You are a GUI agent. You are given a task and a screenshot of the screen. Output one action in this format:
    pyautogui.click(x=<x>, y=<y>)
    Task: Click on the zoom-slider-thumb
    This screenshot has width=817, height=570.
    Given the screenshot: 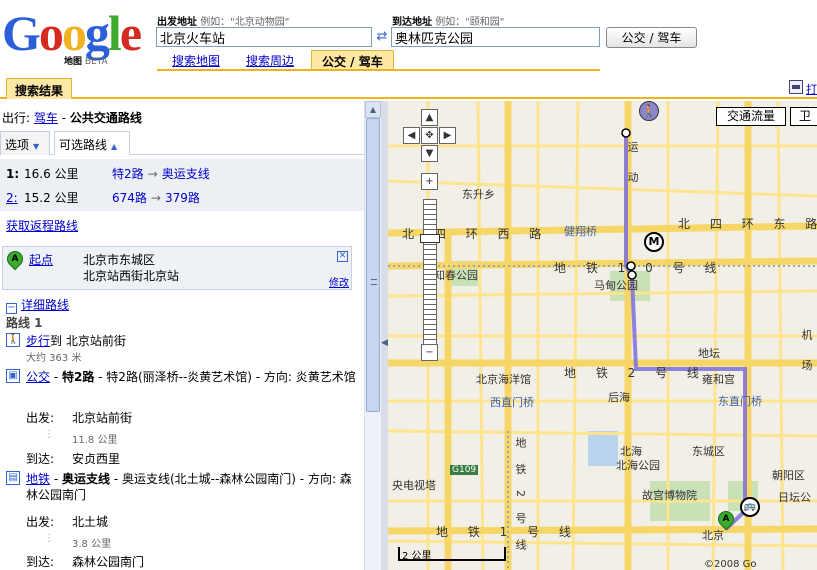 What is the action you would take?
    pyautogui.click(x=430, y=238)
    